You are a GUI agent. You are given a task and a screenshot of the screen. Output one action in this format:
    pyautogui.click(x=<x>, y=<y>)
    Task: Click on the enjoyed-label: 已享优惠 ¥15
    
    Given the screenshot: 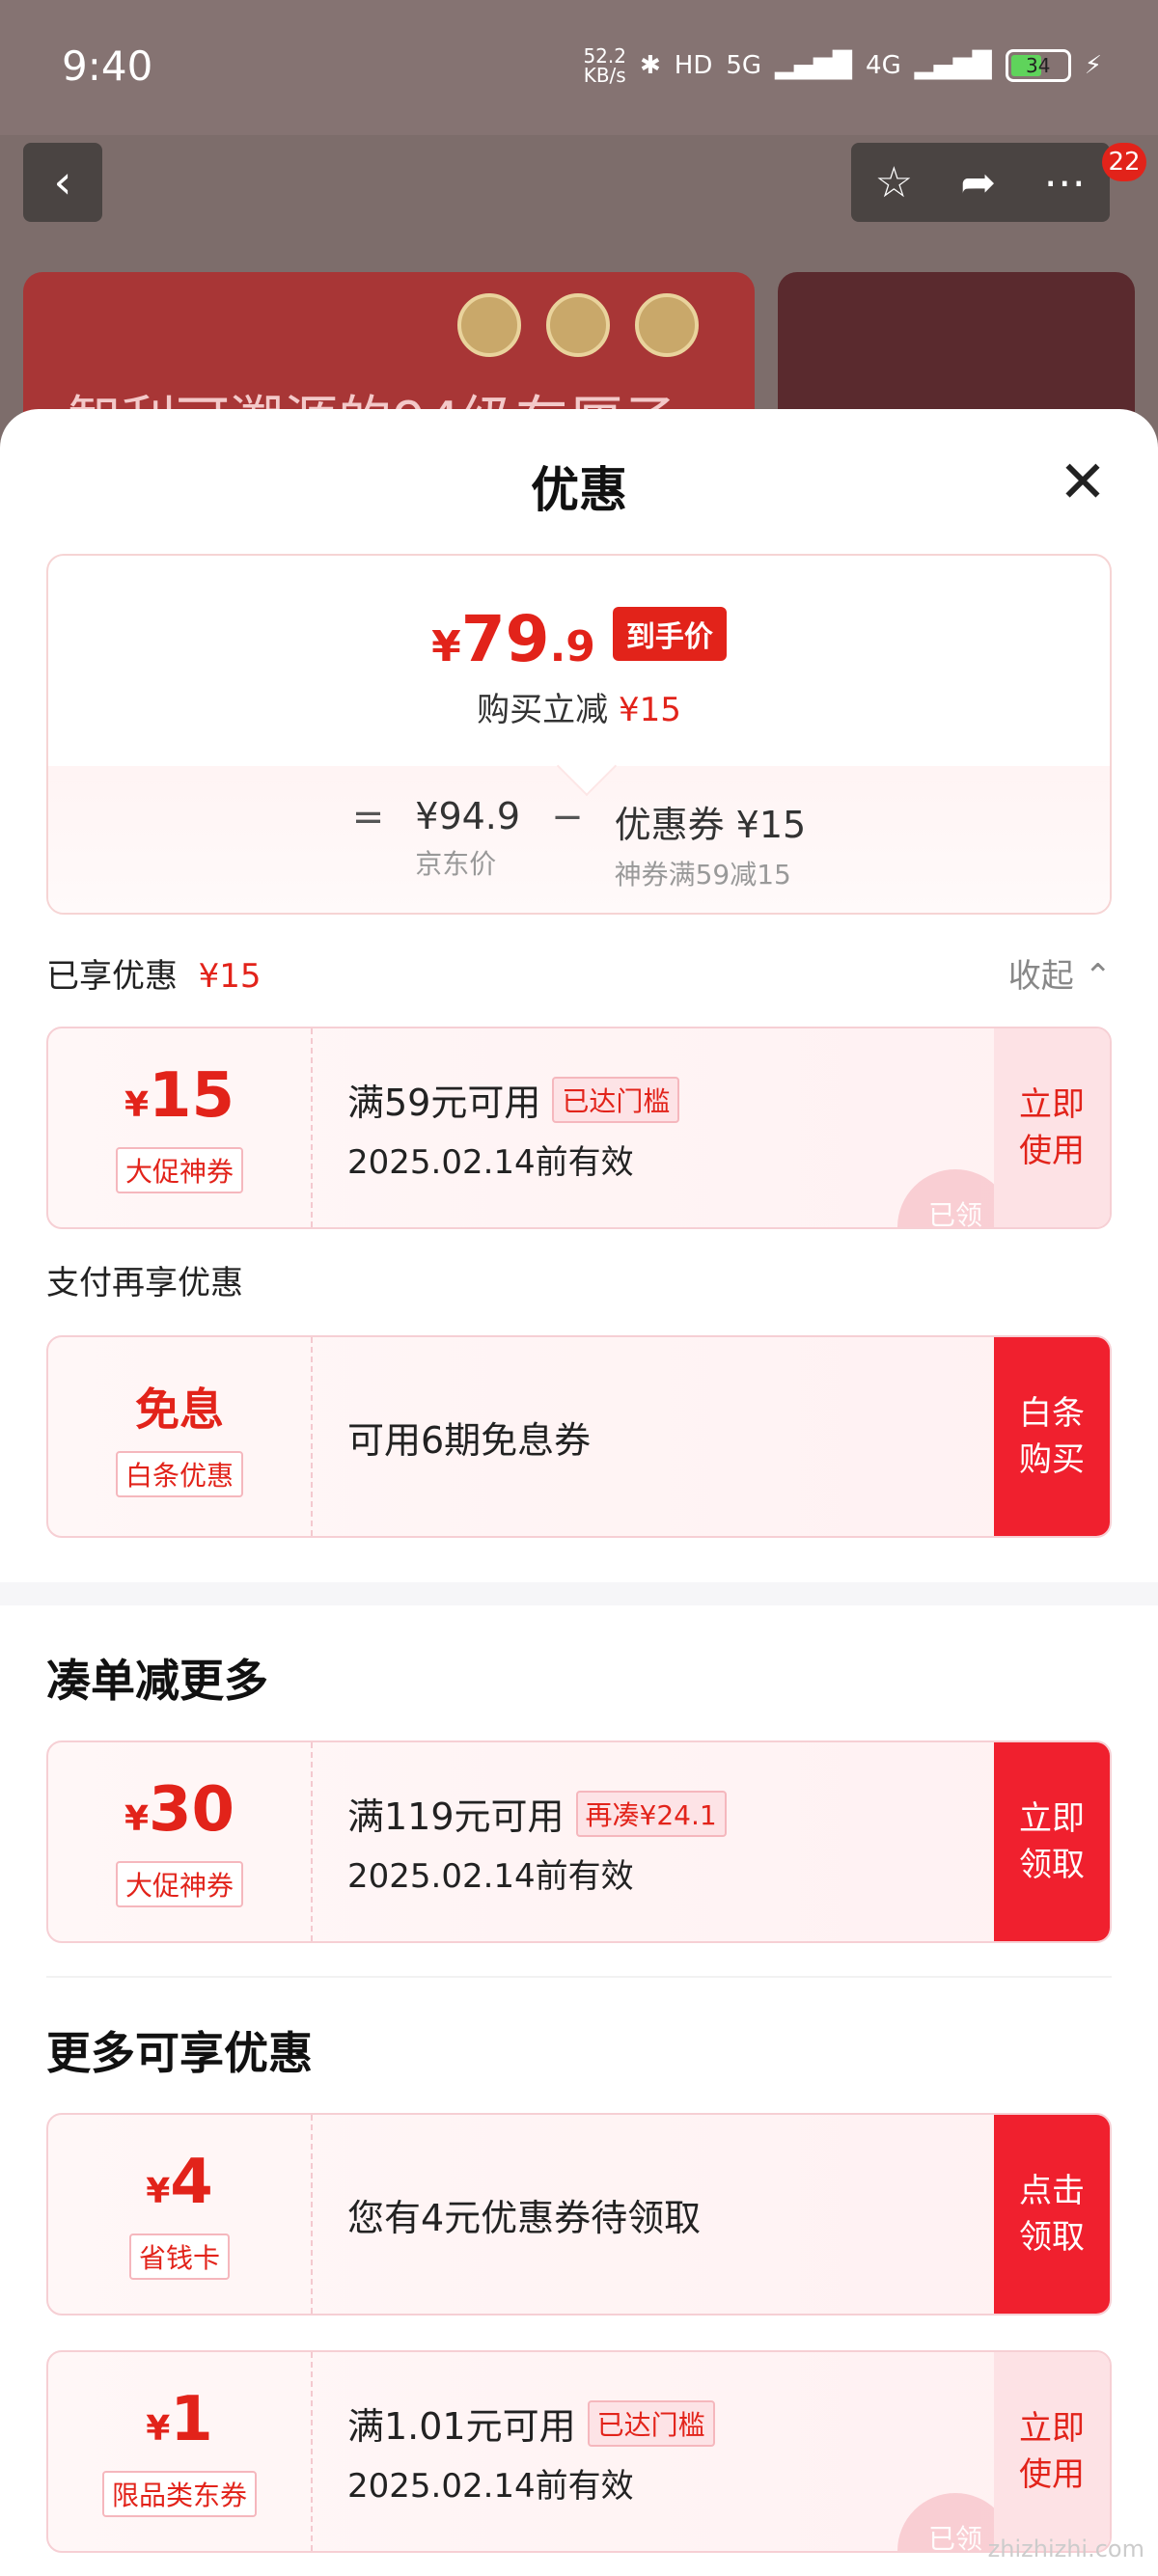 What is the action you would take?
    pyautogui.click(x=154, y=977)
    